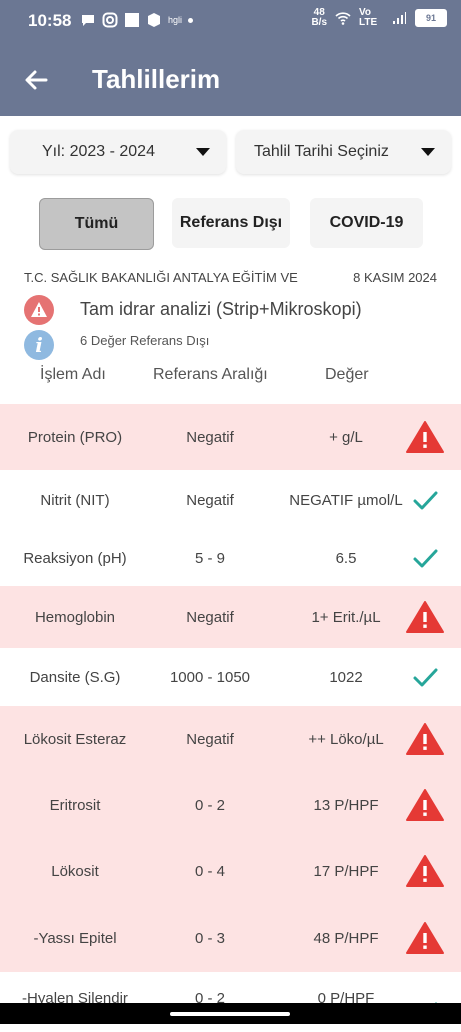 This screenshot has width=461, height=1032. I want to click on table-row: -Yassı Epitel 0 - 3 48 P/HPF, so click(230, 938).